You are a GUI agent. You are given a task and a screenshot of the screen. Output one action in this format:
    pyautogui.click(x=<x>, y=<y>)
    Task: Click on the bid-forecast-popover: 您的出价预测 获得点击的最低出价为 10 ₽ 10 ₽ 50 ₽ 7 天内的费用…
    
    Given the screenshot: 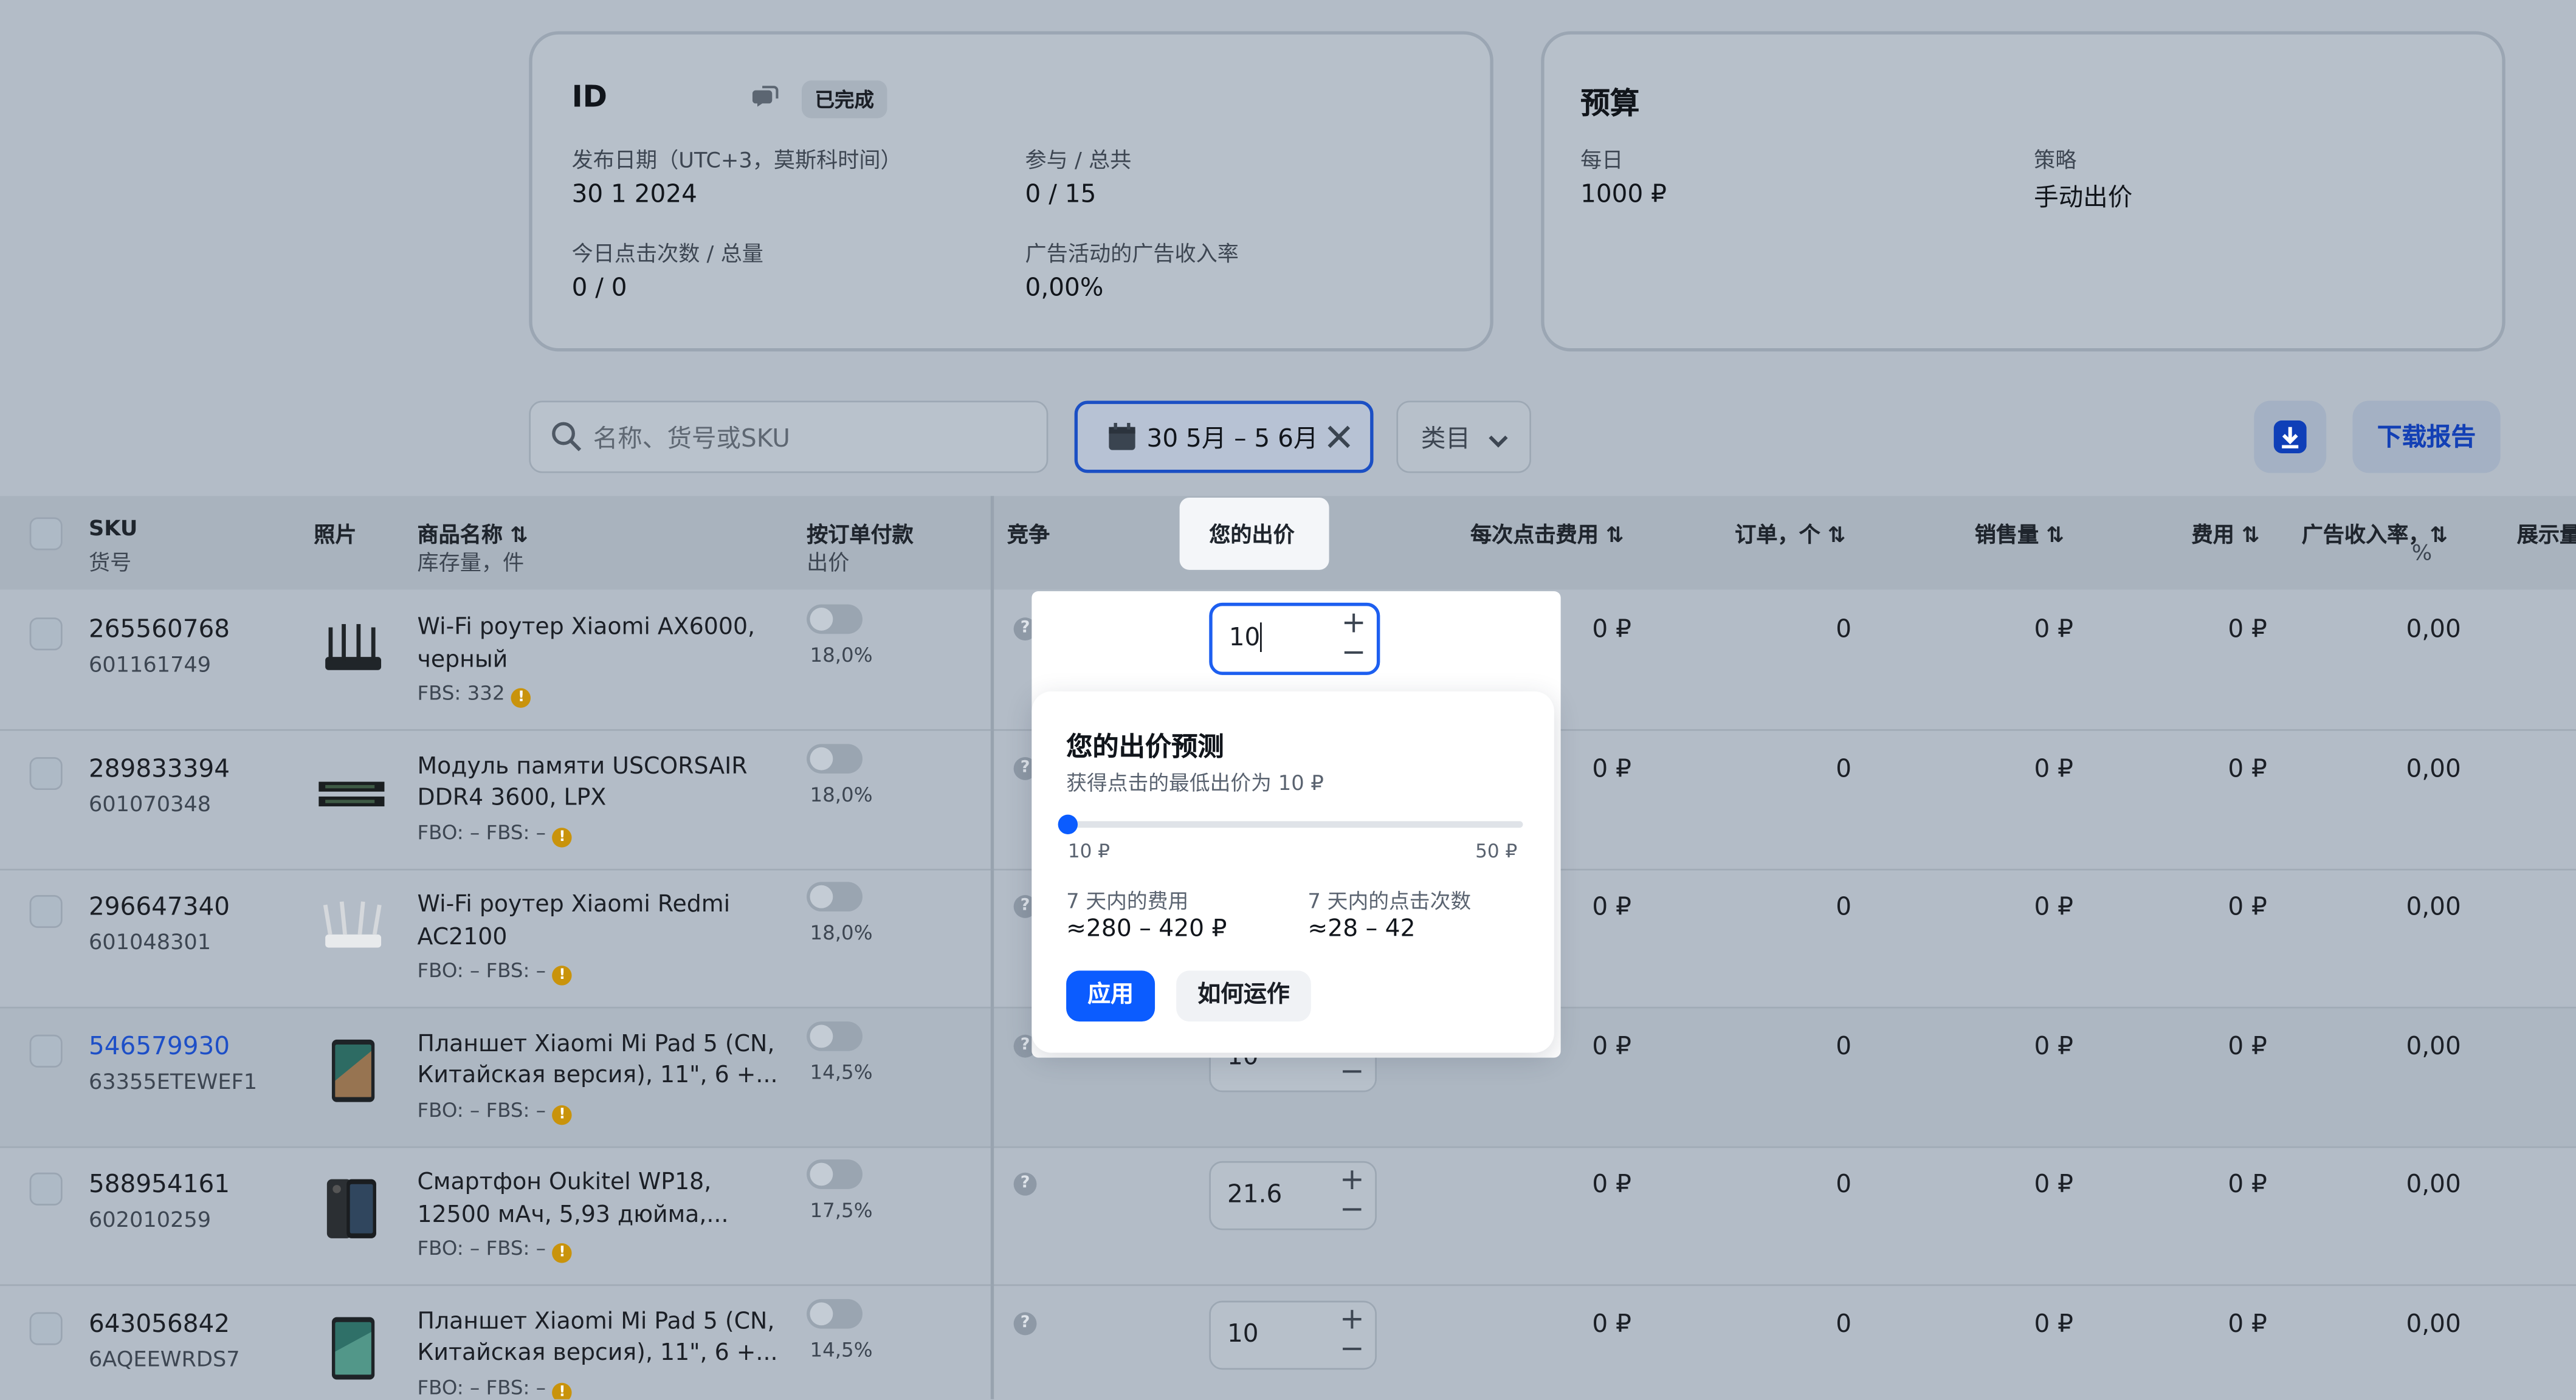 What is the action you would take?
    pyautogui.click(x=1292, y=872)
    